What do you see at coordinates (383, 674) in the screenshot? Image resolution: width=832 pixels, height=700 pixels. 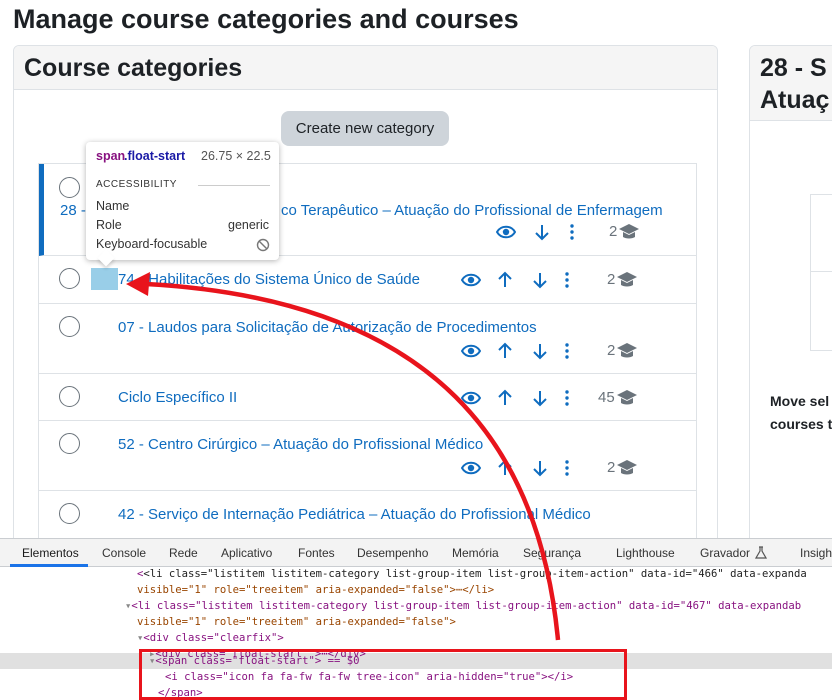 I see `annotation-highlight-box` at bounding box center [383, 674].